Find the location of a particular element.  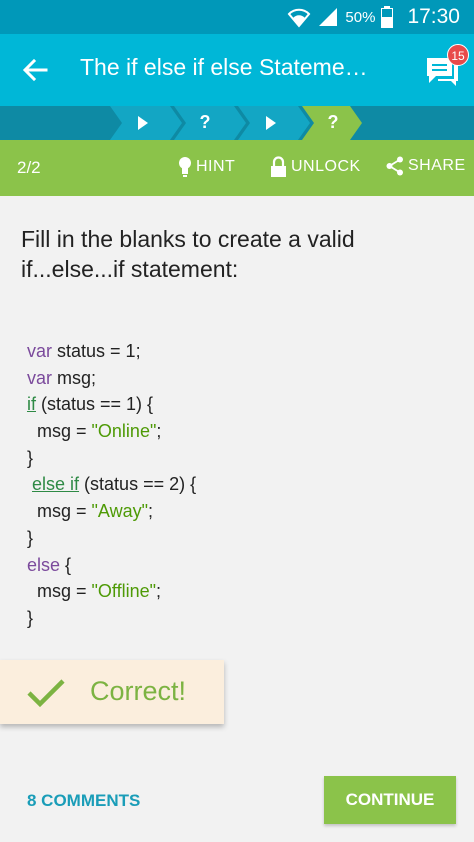

code-line: else { is located at coordinates (111, 565).